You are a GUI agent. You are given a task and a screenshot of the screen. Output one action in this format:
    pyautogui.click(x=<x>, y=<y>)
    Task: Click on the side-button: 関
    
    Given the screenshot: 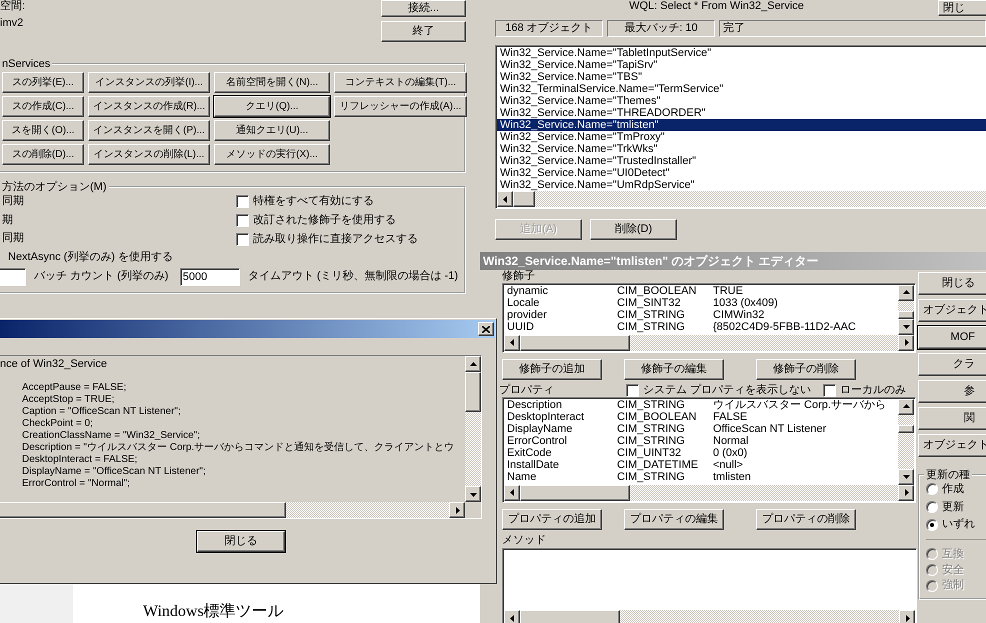 What is the action you would take?
    pyautogui.click(x=952, y=418)
    